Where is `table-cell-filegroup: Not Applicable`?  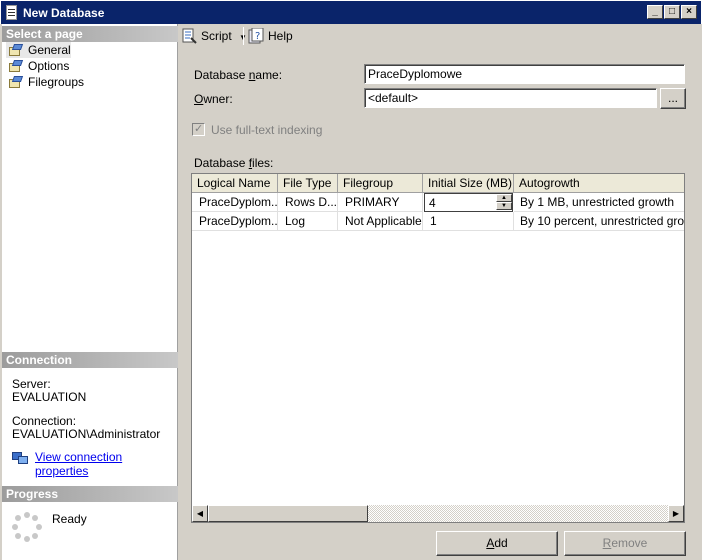 table-cell-filegroup: Not Applicable is located at coordinates (380, 221).